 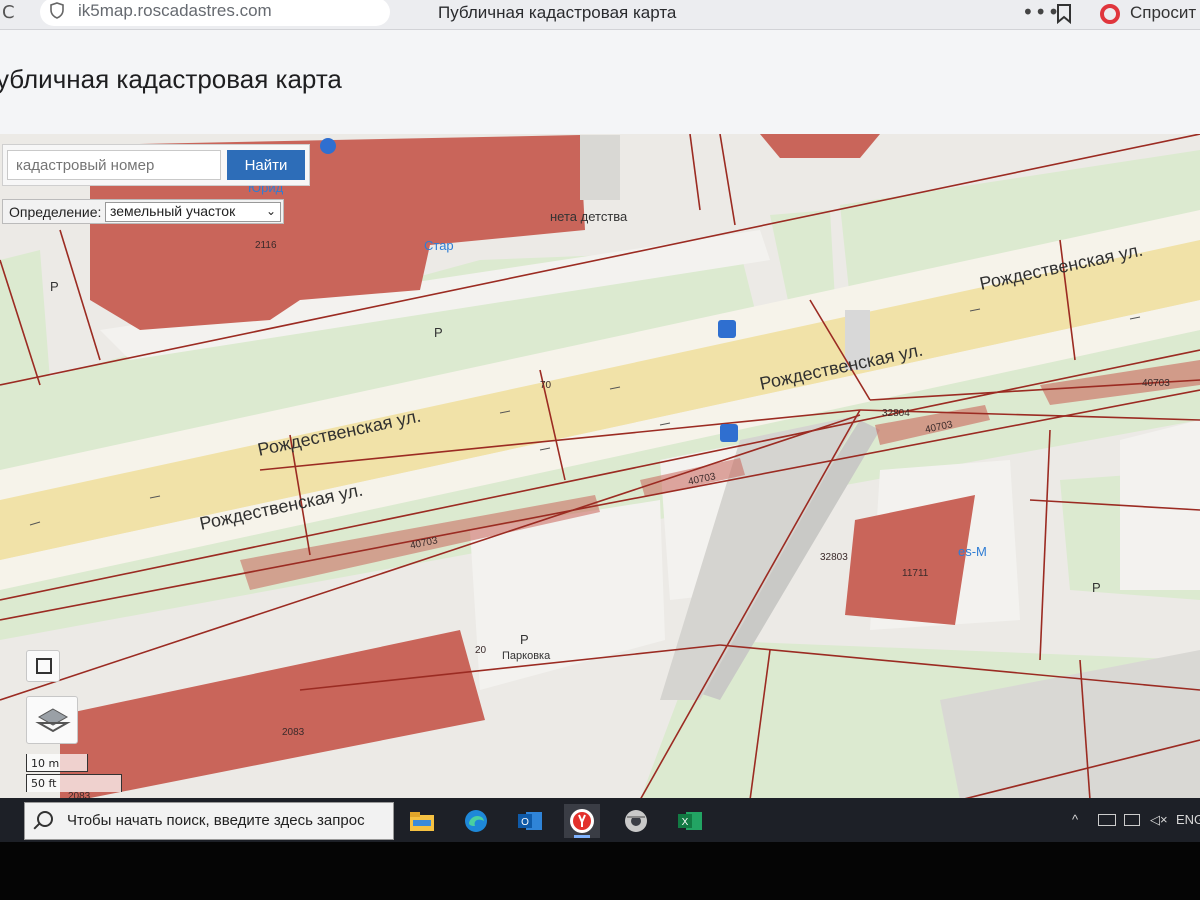 What do you see at coordinates (636, 821) in the screenshot?
I see `chrome-canary-icon` at bounding box center [636, 821].